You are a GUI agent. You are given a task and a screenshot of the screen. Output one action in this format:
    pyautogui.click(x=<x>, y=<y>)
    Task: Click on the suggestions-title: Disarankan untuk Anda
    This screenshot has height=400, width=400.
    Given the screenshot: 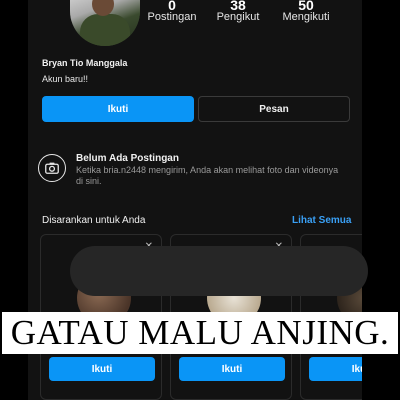 What is the action you would take?
    pyautogui.click(x=94, y=220)
    